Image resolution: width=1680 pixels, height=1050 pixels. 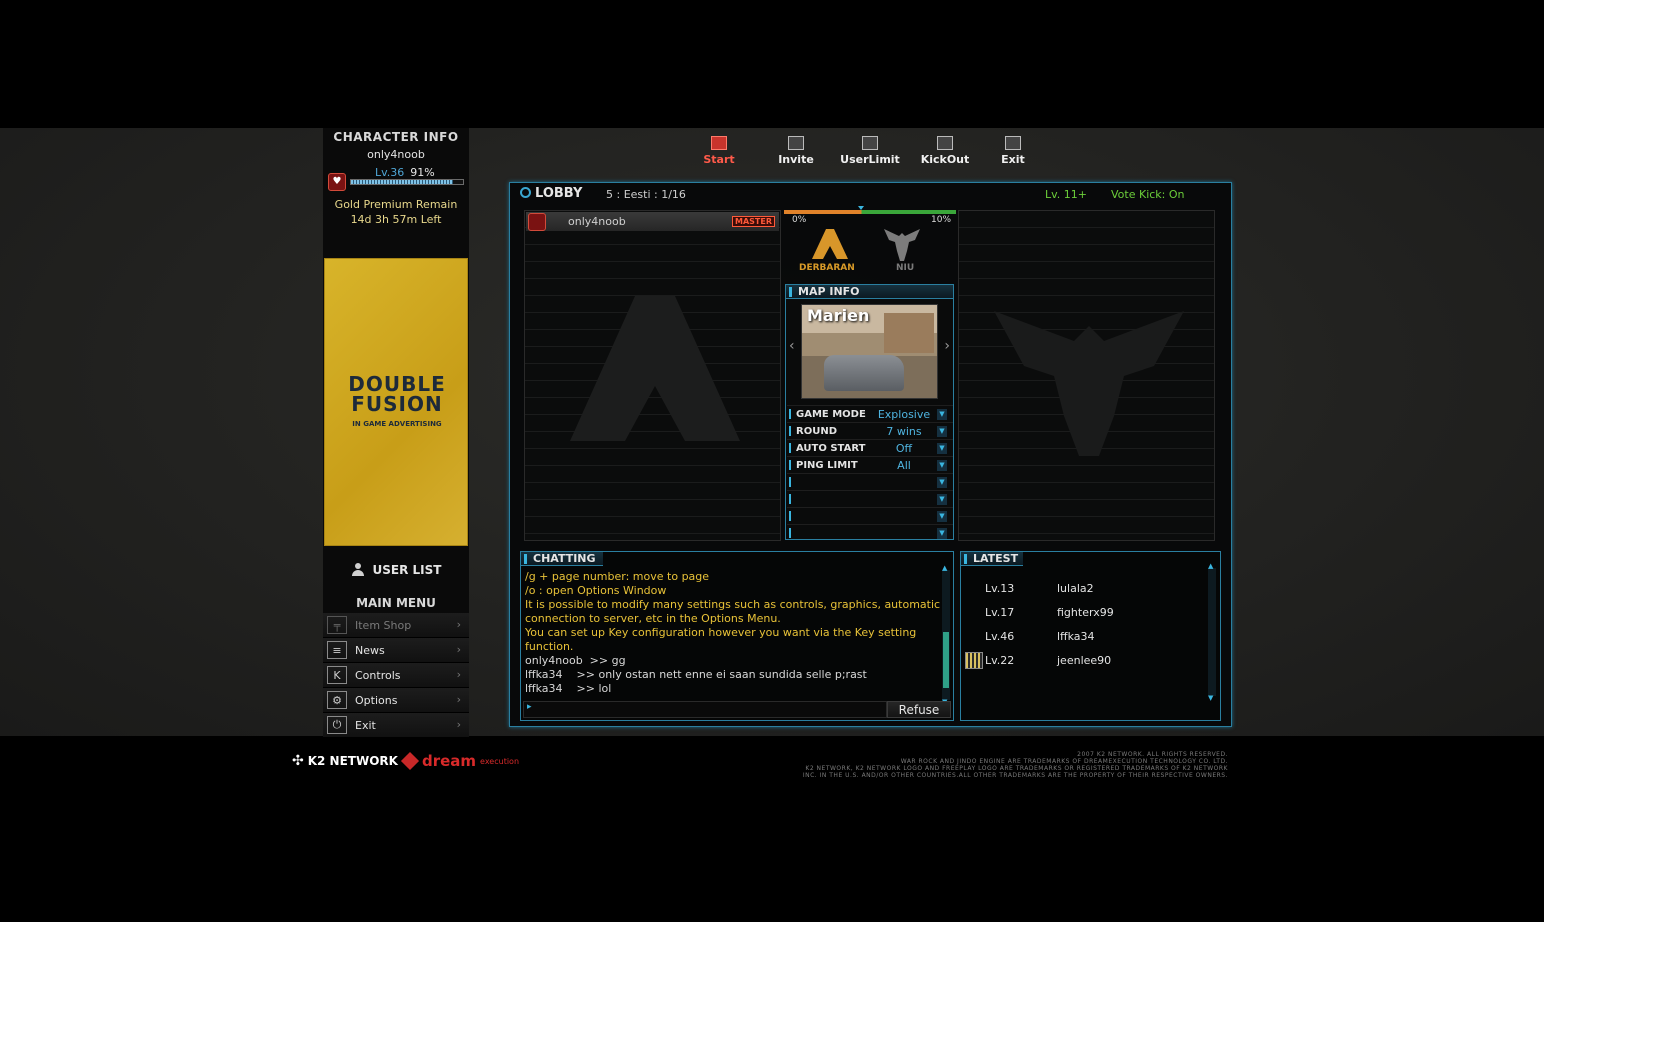 I want to click on master-badge: MASTER, so click(x=753, y=221).